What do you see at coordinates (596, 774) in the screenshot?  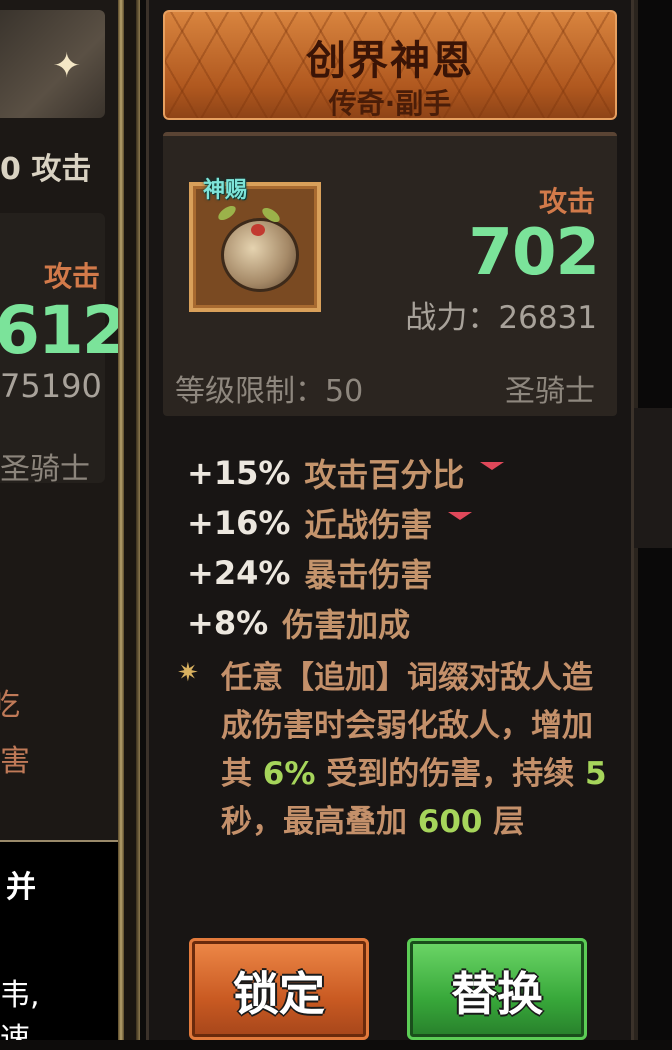 I see `effect-number: 5` at bounding box center [596, 774].